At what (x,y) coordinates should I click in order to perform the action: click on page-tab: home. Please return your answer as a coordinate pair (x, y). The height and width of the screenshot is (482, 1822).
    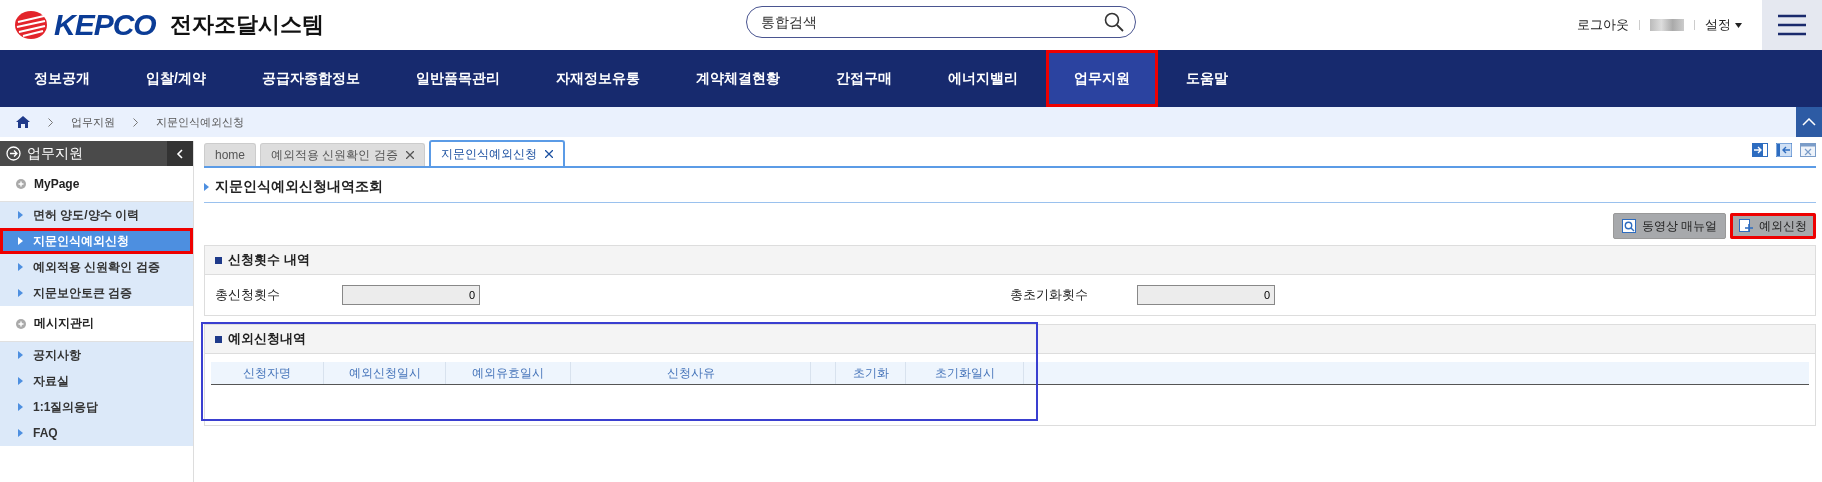
    Looking at the image, I should click on (230, 154).